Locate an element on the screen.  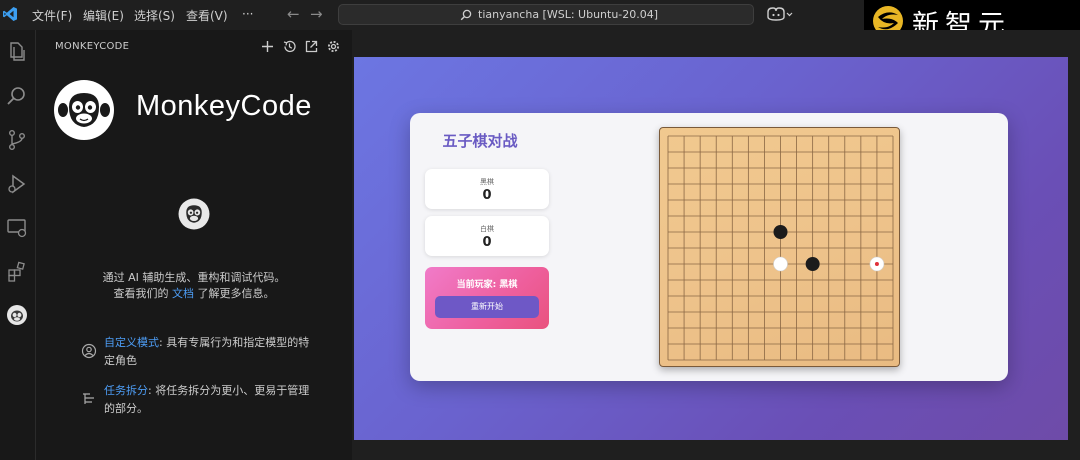
docs-link: 文档 is located at coordinates (183, 293).